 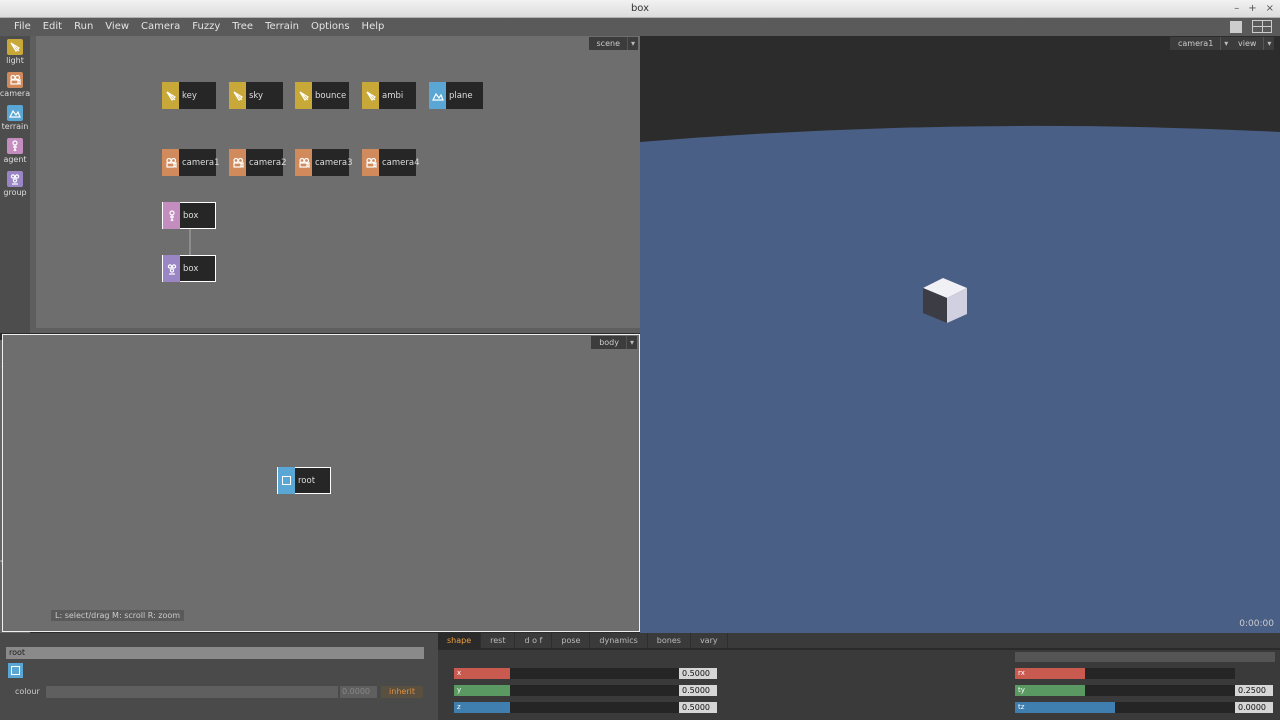 What do you see at coordinates (192, 692) in the screenshot?
I see `colour-swatch` at bounding box center [192, 692].